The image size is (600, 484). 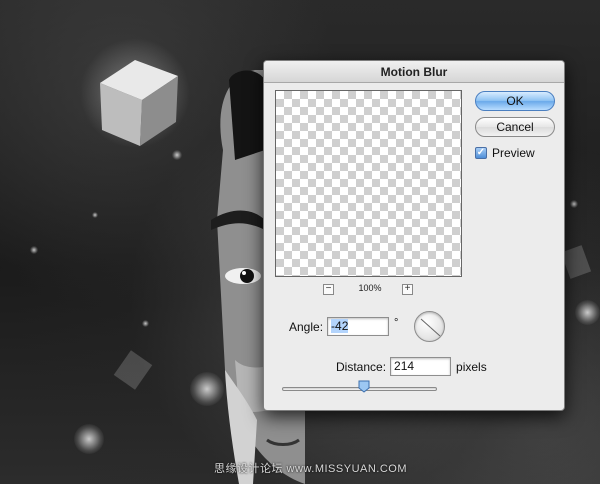 I want to click on distance-input: 214, so click(x=421, y=366).